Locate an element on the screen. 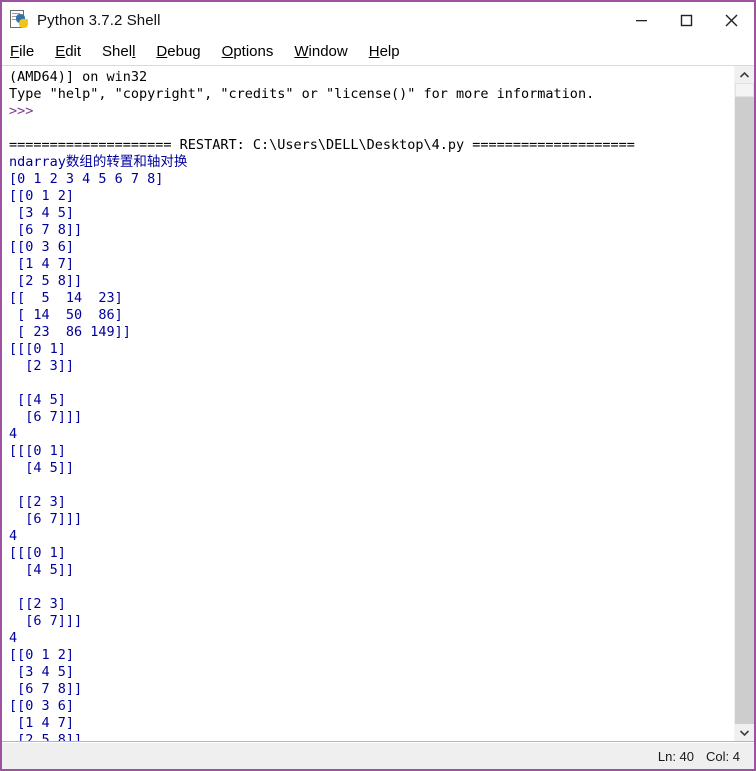 The width and height of the screenshot is (756, 771). status-col-indicator: Col: 4 is located at coordinates (723, 756).